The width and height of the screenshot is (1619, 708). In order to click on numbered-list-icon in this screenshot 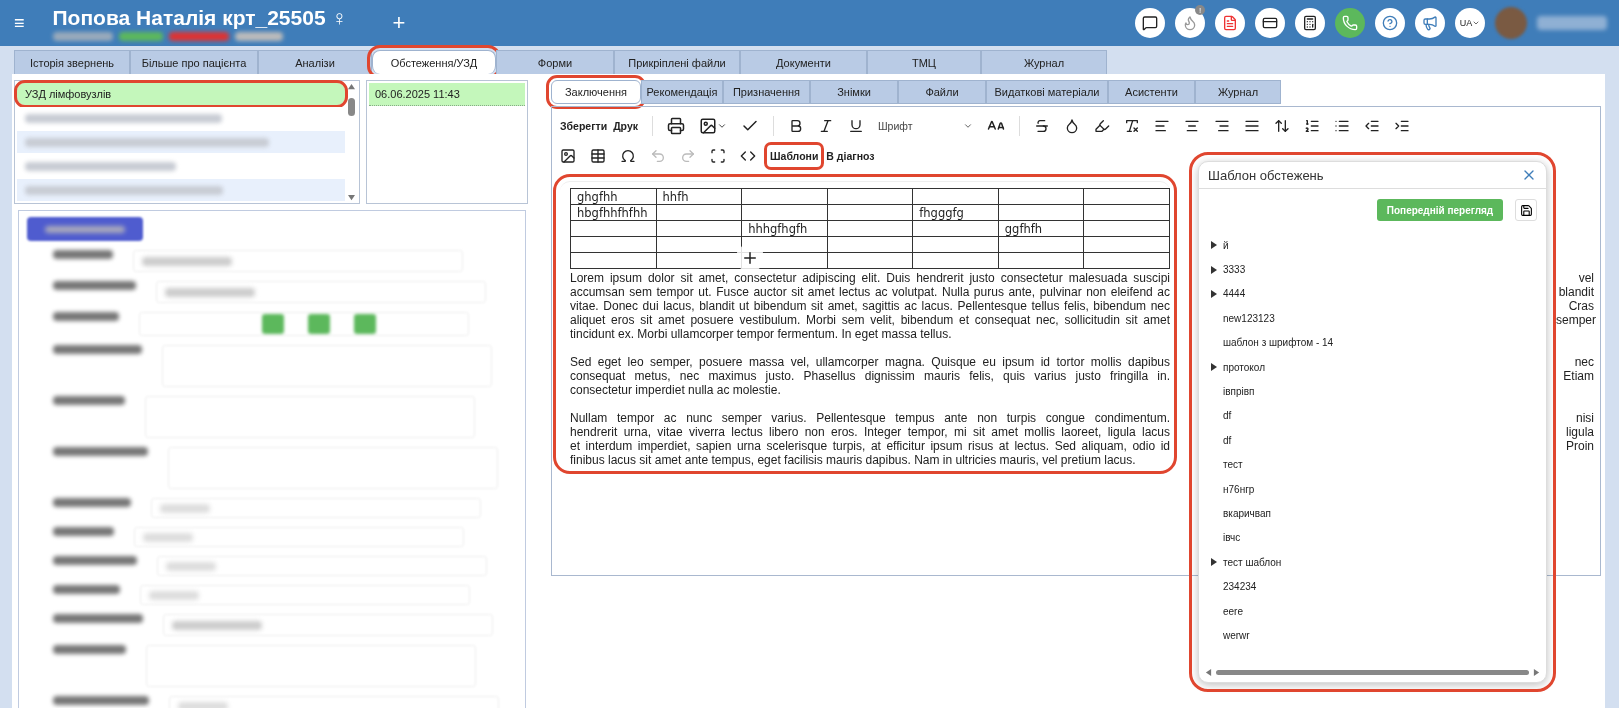, I will do `click(1311, 126)`.